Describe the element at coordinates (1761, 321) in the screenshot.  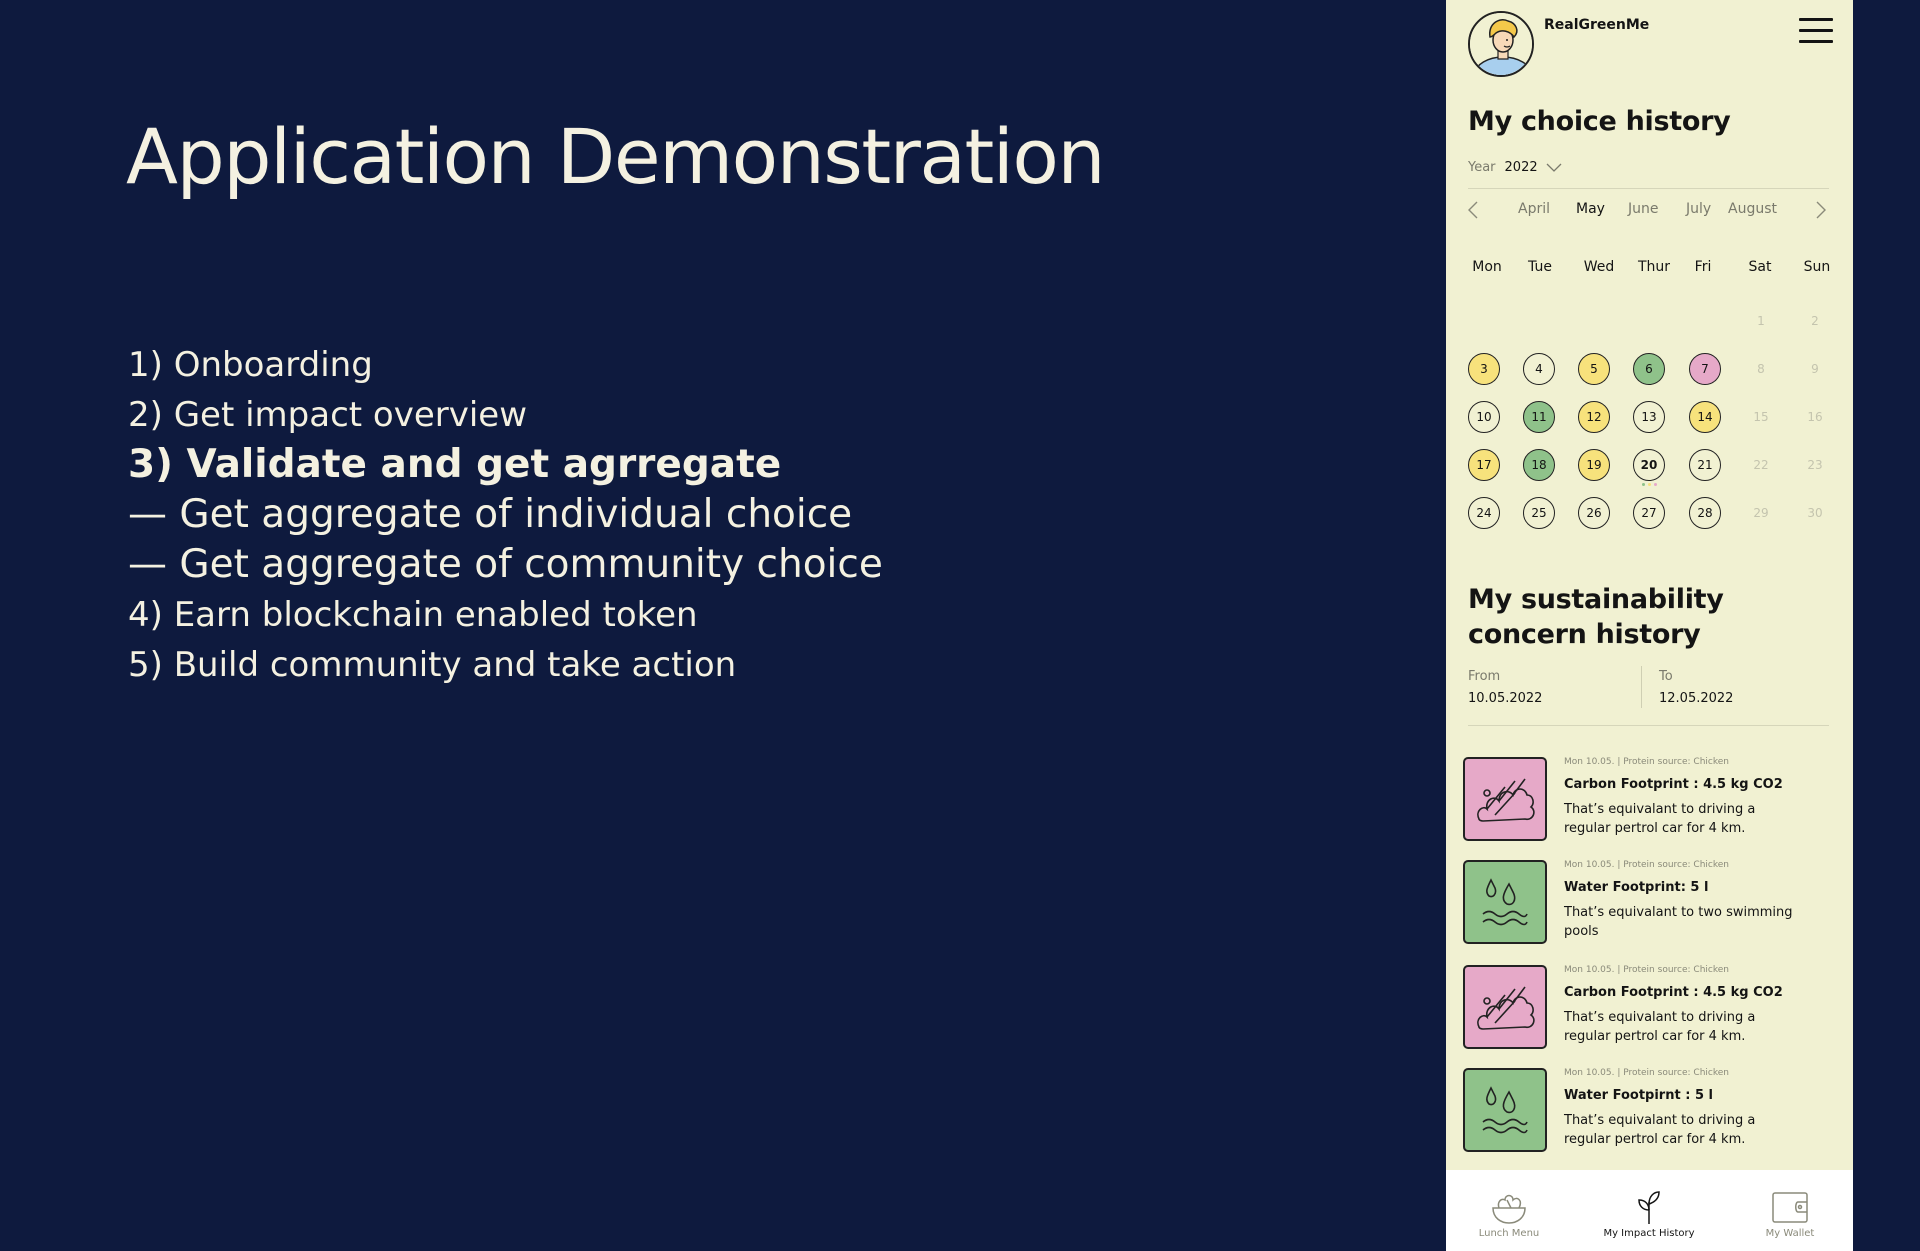
I see `calendar-day: 1` at that location.